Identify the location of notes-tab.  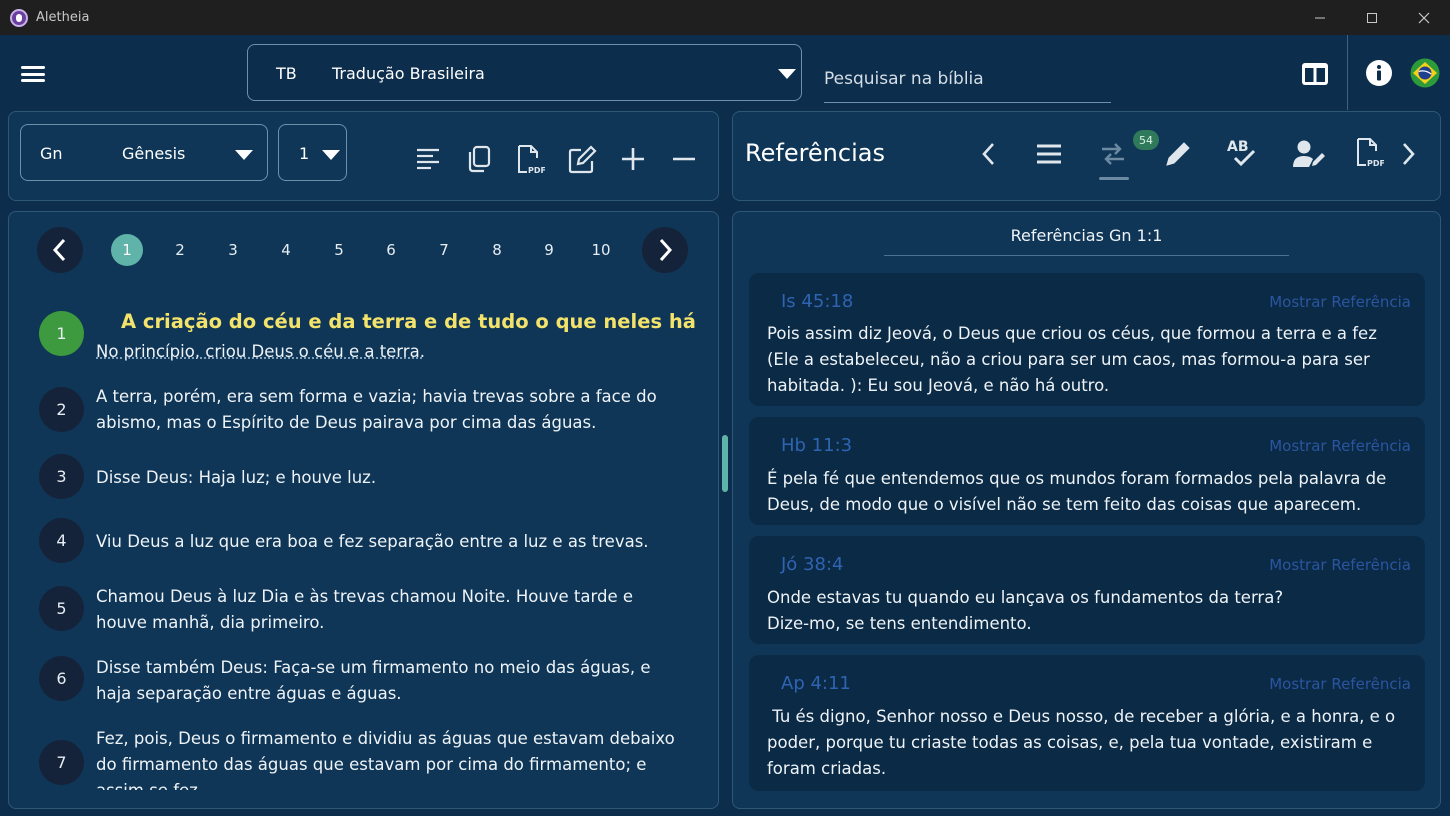
(1178, 154).